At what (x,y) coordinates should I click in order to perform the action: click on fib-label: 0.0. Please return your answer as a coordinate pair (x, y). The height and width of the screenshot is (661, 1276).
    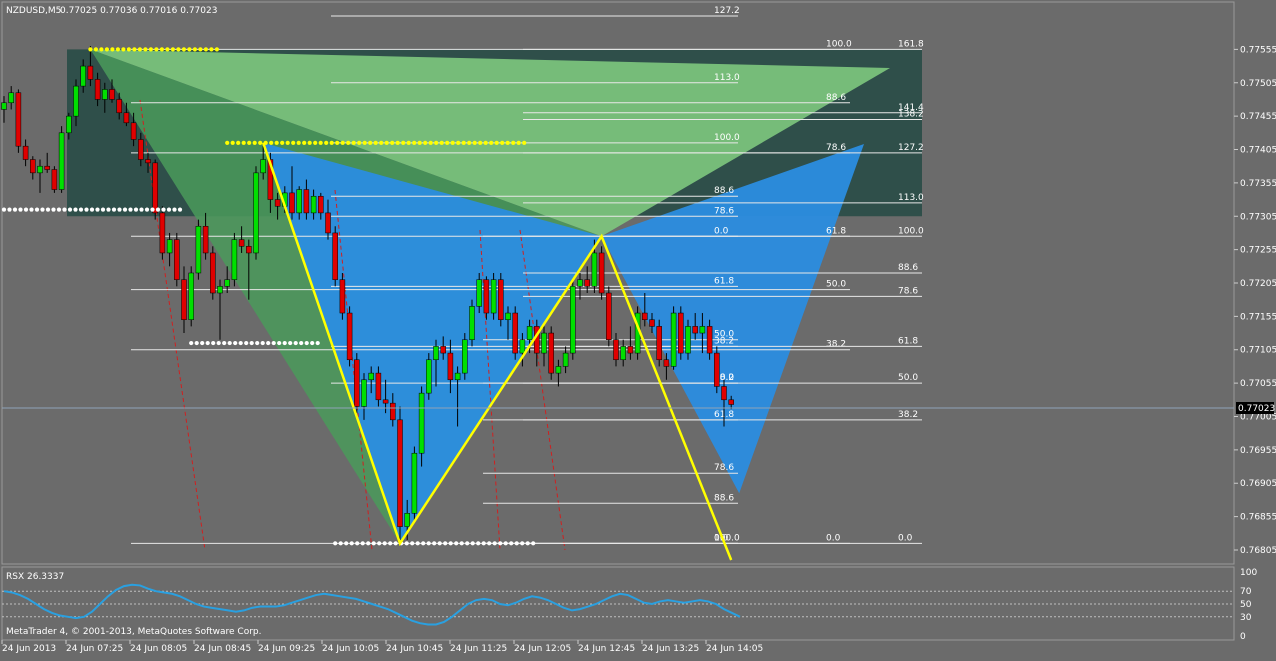
    Looking at the image, I should click on (833, 538).